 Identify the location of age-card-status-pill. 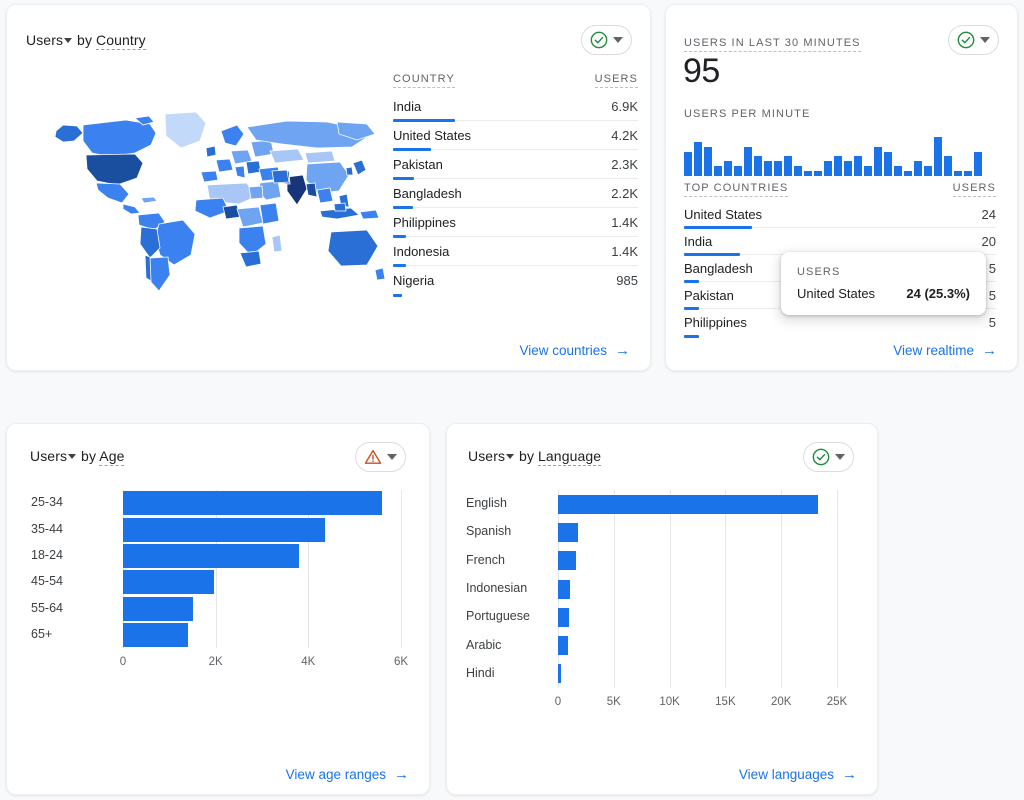
(380, 457).